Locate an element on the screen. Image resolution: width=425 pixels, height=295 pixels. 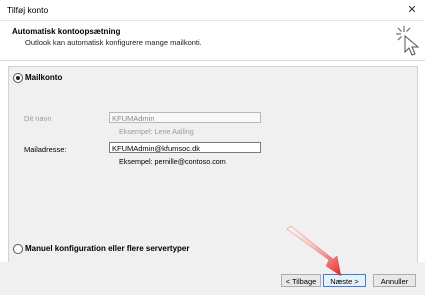
email-label: Mailadresse: is located at coordinates (45, 149).